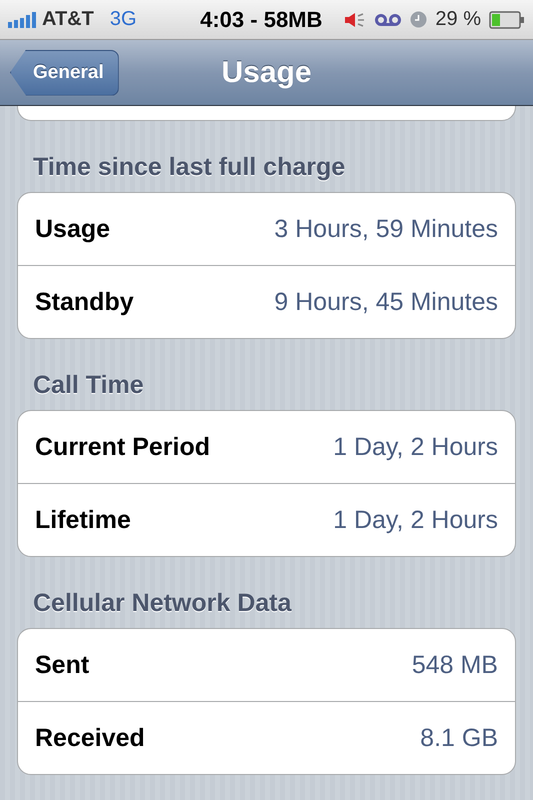 Image resolution: width=533 pixels, height=800 pixels. I want to click on voicemail-icon, so click(388, 19).